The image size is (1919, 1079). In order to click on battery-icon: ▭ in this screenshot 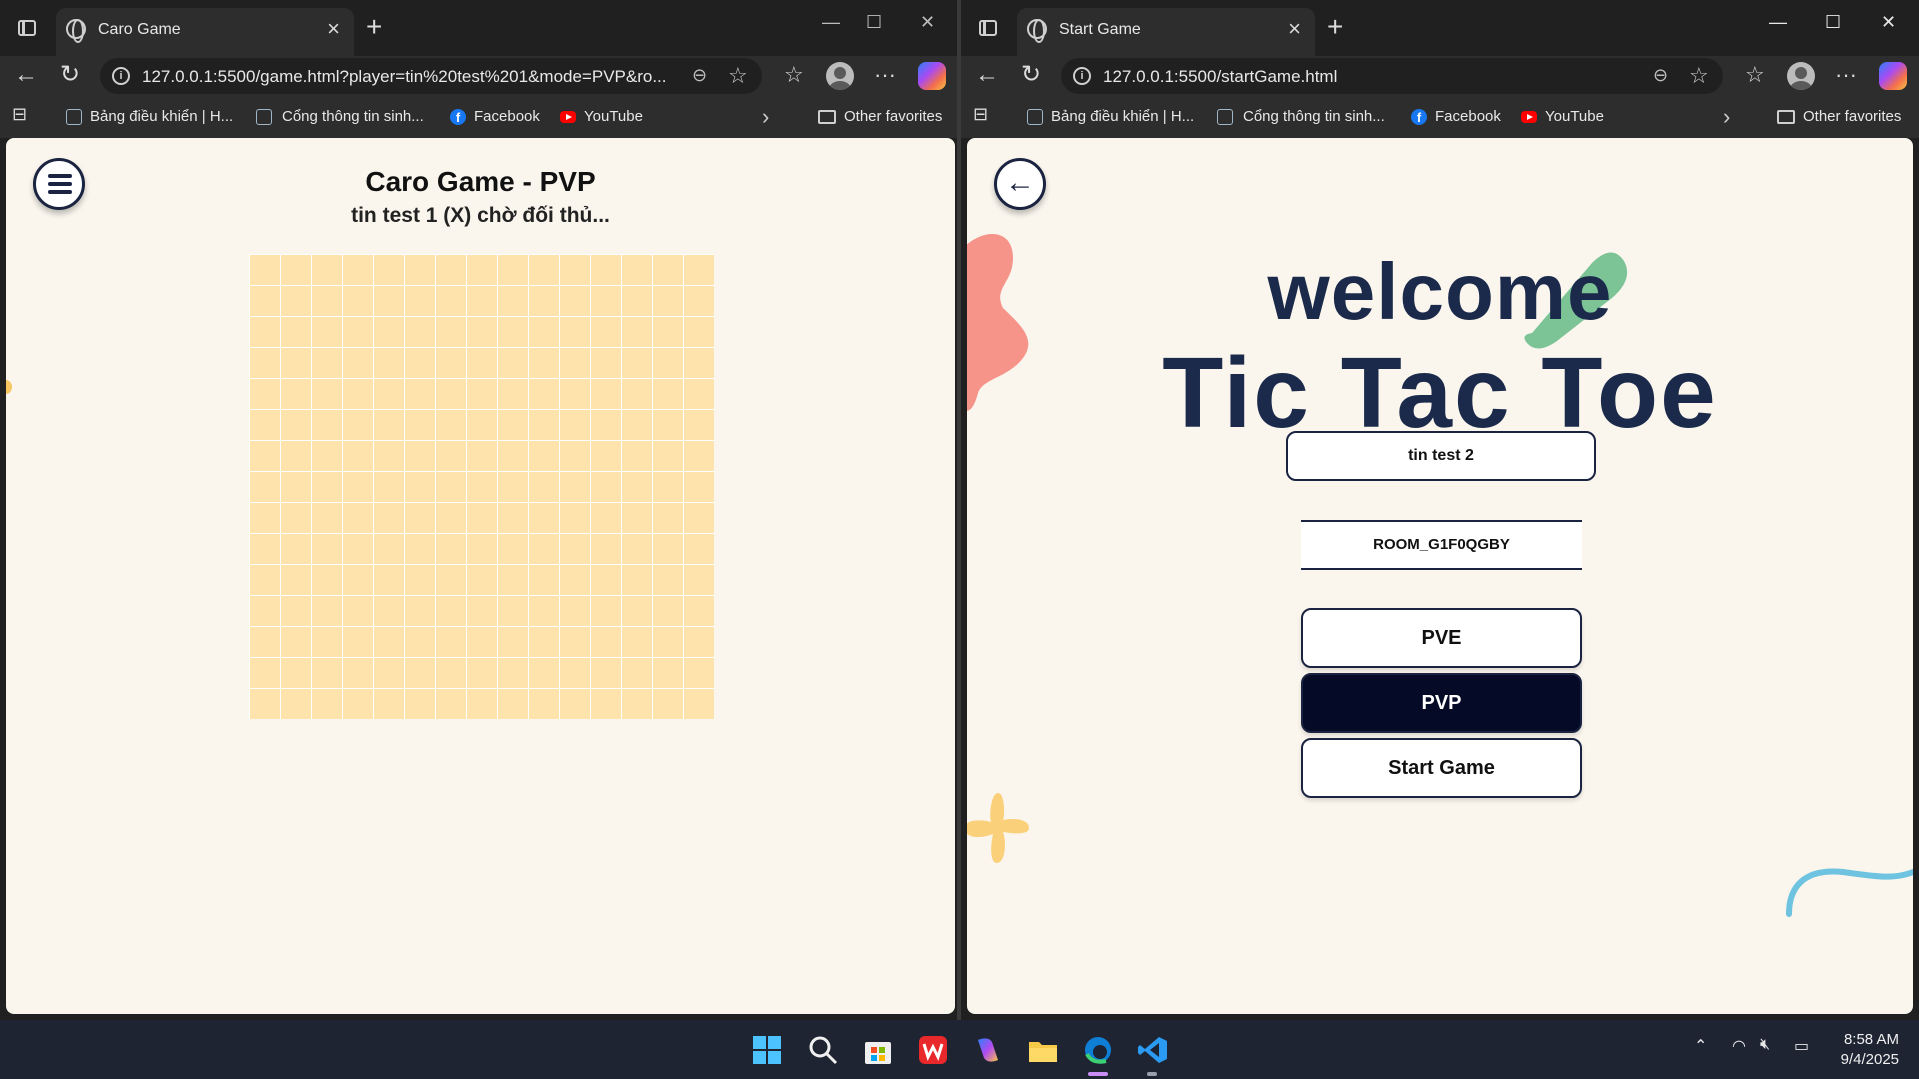, I will do `click(1801, 1046)`.